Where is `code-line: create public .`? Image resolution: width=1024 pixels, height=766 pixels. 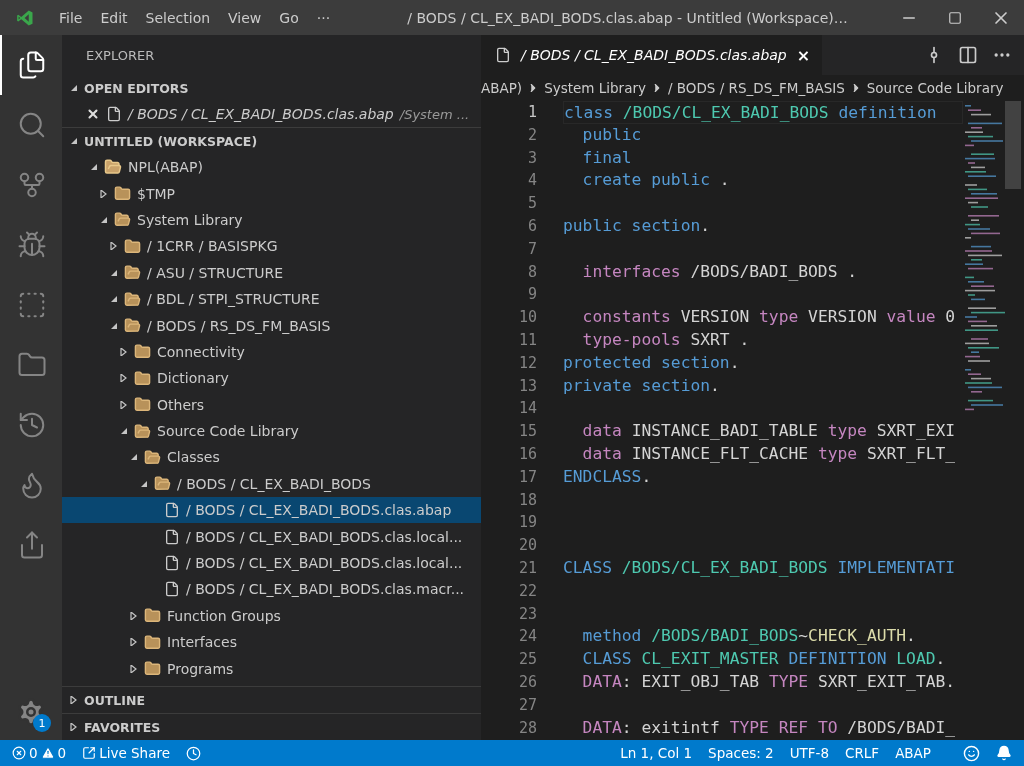
code-line: create public . is located at coordinates (655, 180).